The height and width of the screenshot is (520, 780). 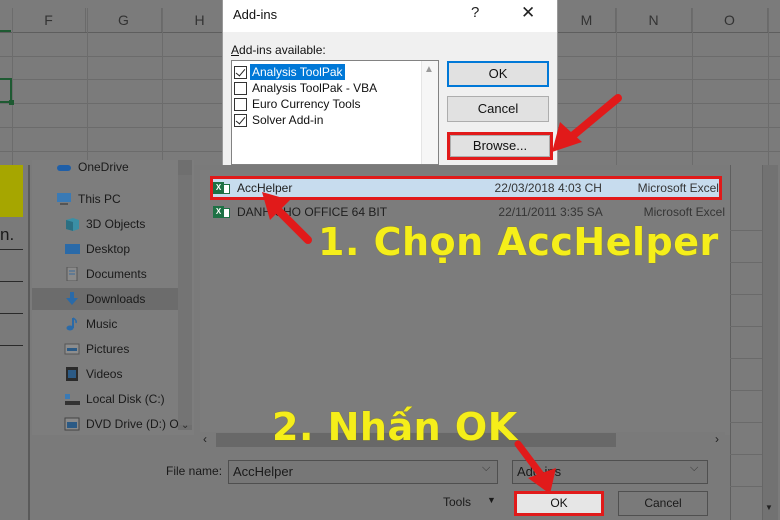 I want to click on nav-item-pictures: Pictures, so click(x=96, y=349).